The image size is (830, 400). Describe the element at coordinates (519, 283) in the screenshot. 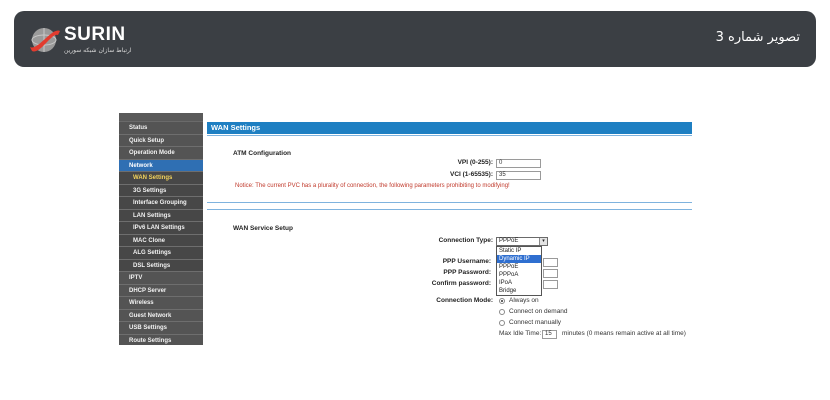

I see `dropdown-option-ipoa: IPoA` at that location.